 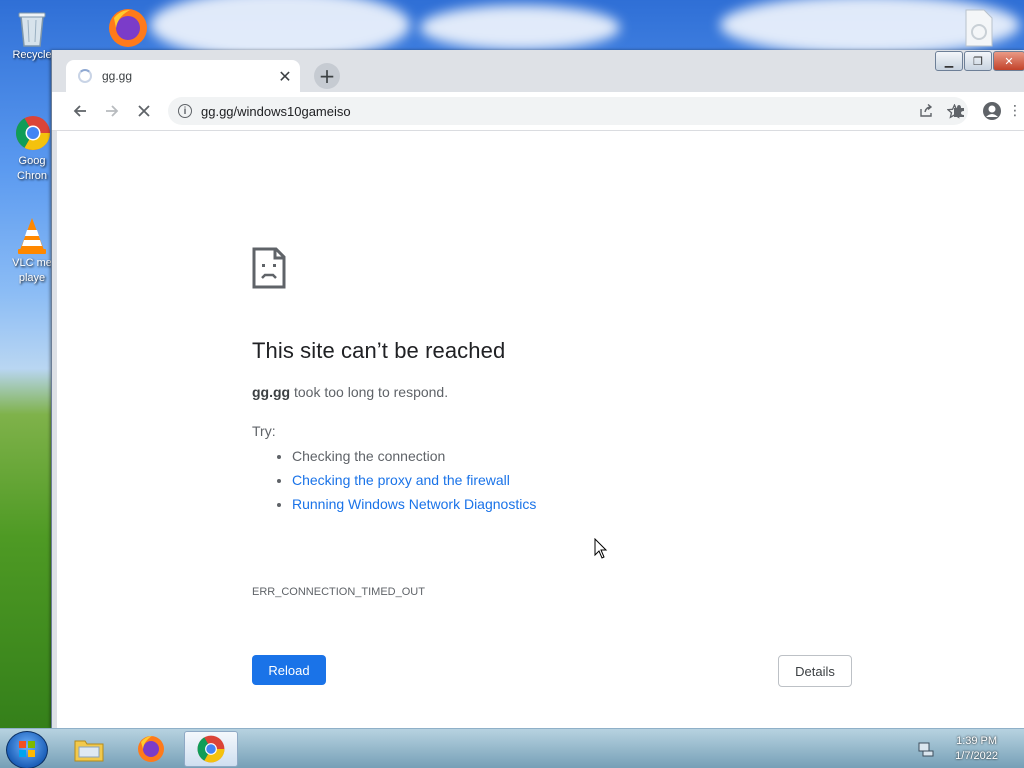 I want to click on new-tab-button: +, so click(x=327, y=76).